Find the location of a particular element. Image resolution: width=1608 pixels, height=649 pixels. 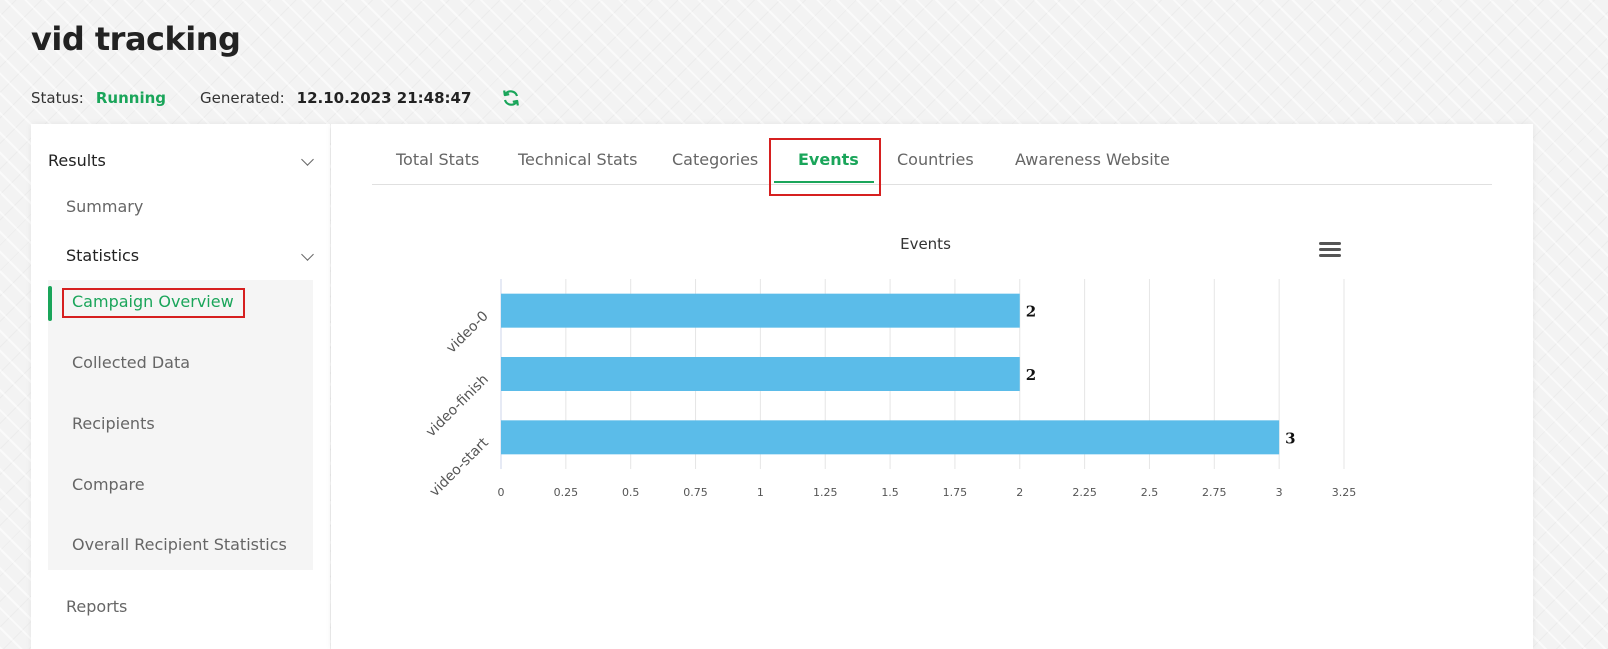

x-tick-label: 1.5 is located at coordinates (890, 492).